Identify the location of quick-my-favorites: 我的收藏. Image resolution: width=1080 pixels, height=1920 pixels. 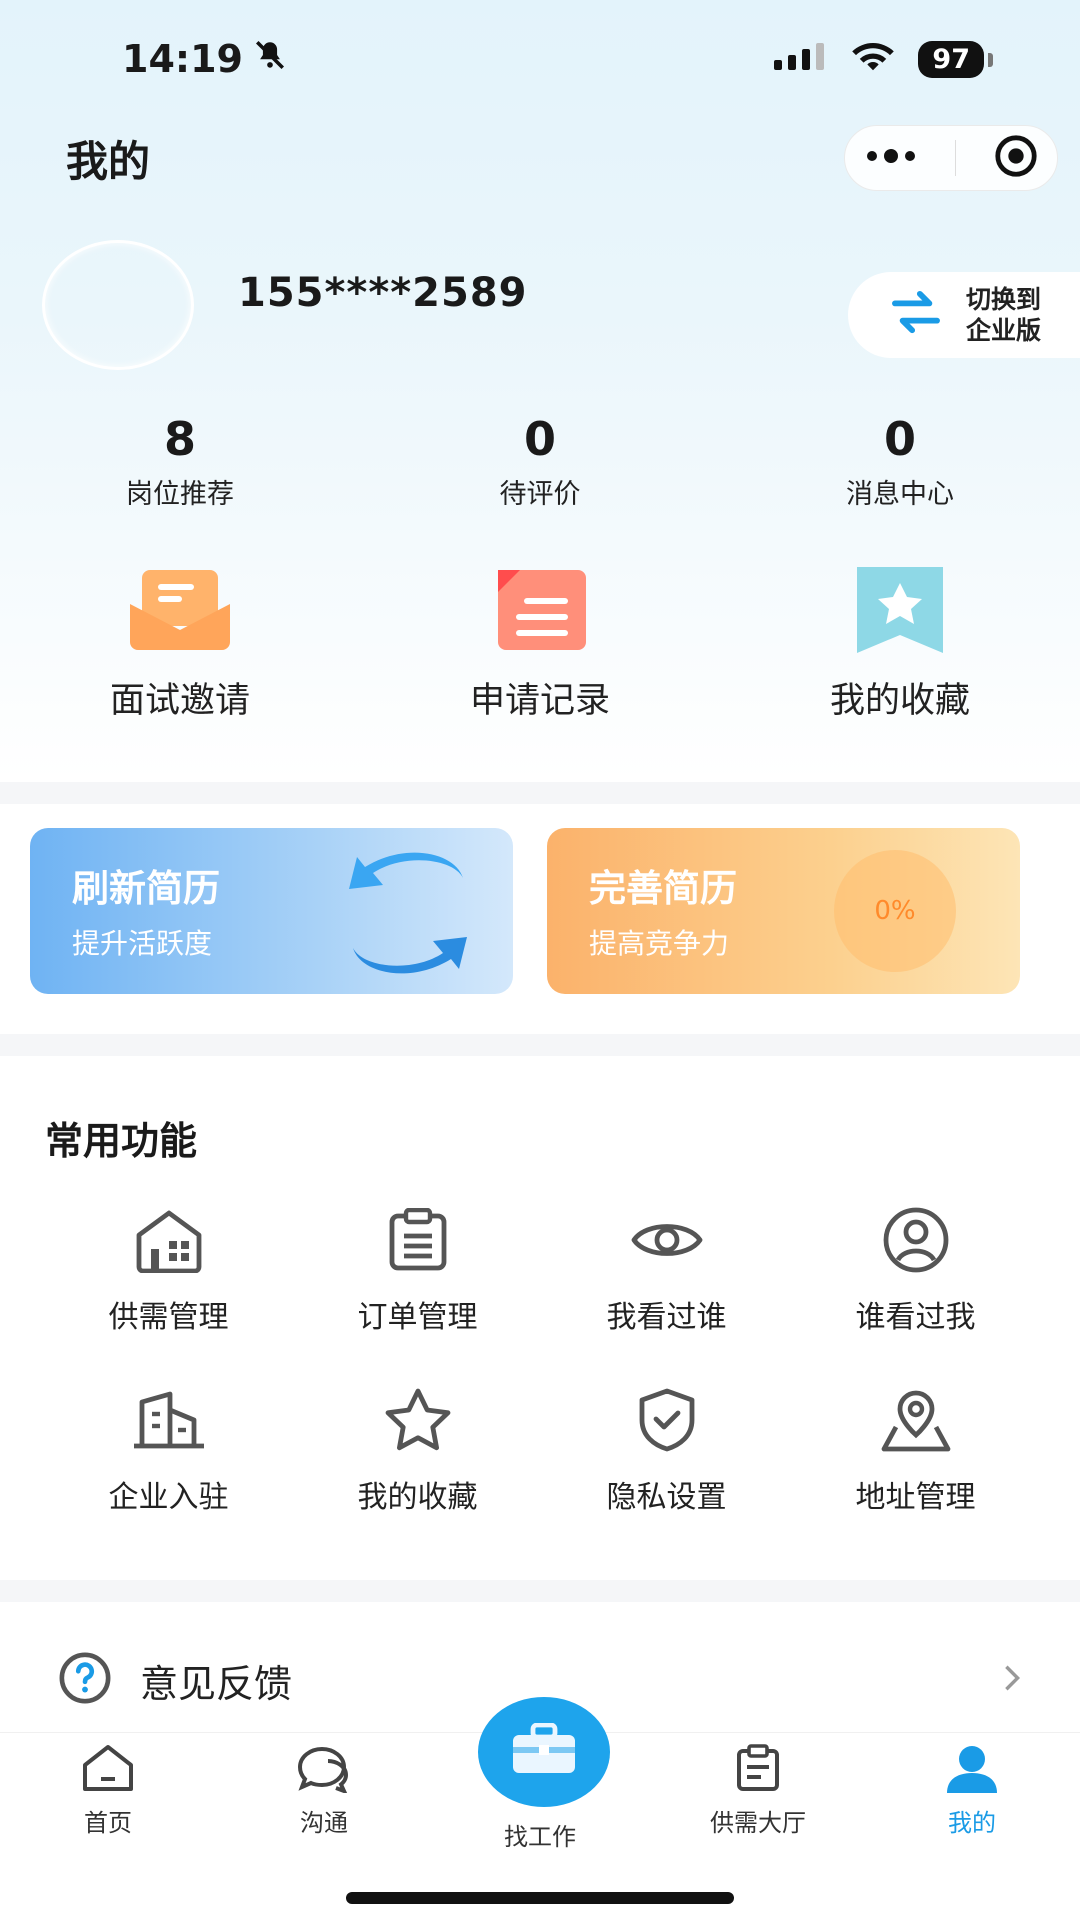
(900, 647).